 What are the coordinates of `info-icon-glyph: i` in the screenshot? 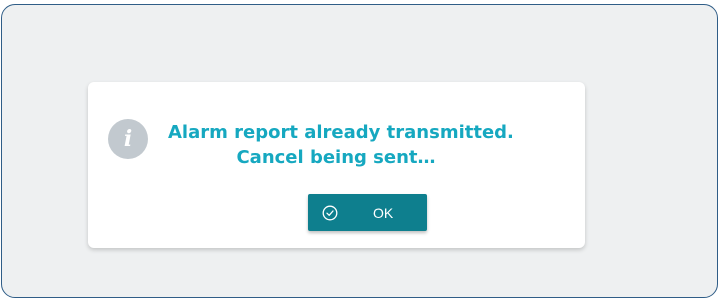 It's located at (128, 139).